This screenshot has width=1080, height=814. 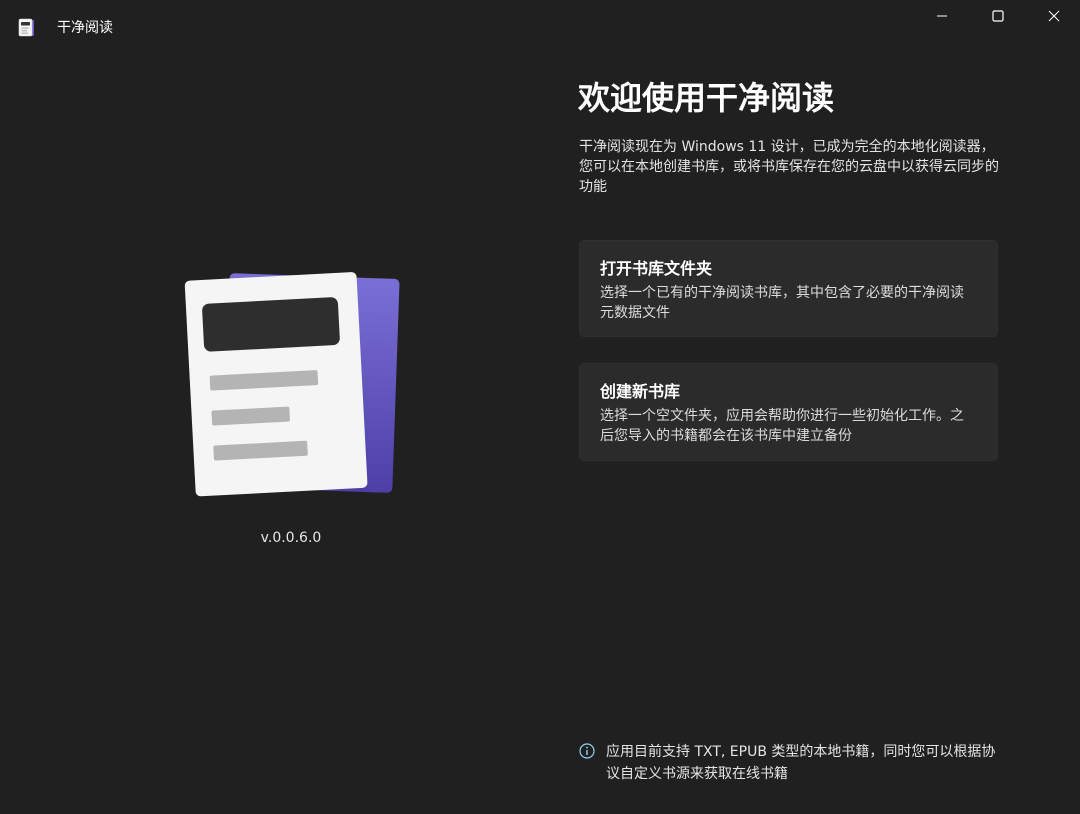 What do you see at coordinates (782, 303) in the screenshot?
I see `open-library-description: 选择一个已有的干净阅读书库，其中包含了必要的干净阅读元数据文件` at bounding box center [782, 303].